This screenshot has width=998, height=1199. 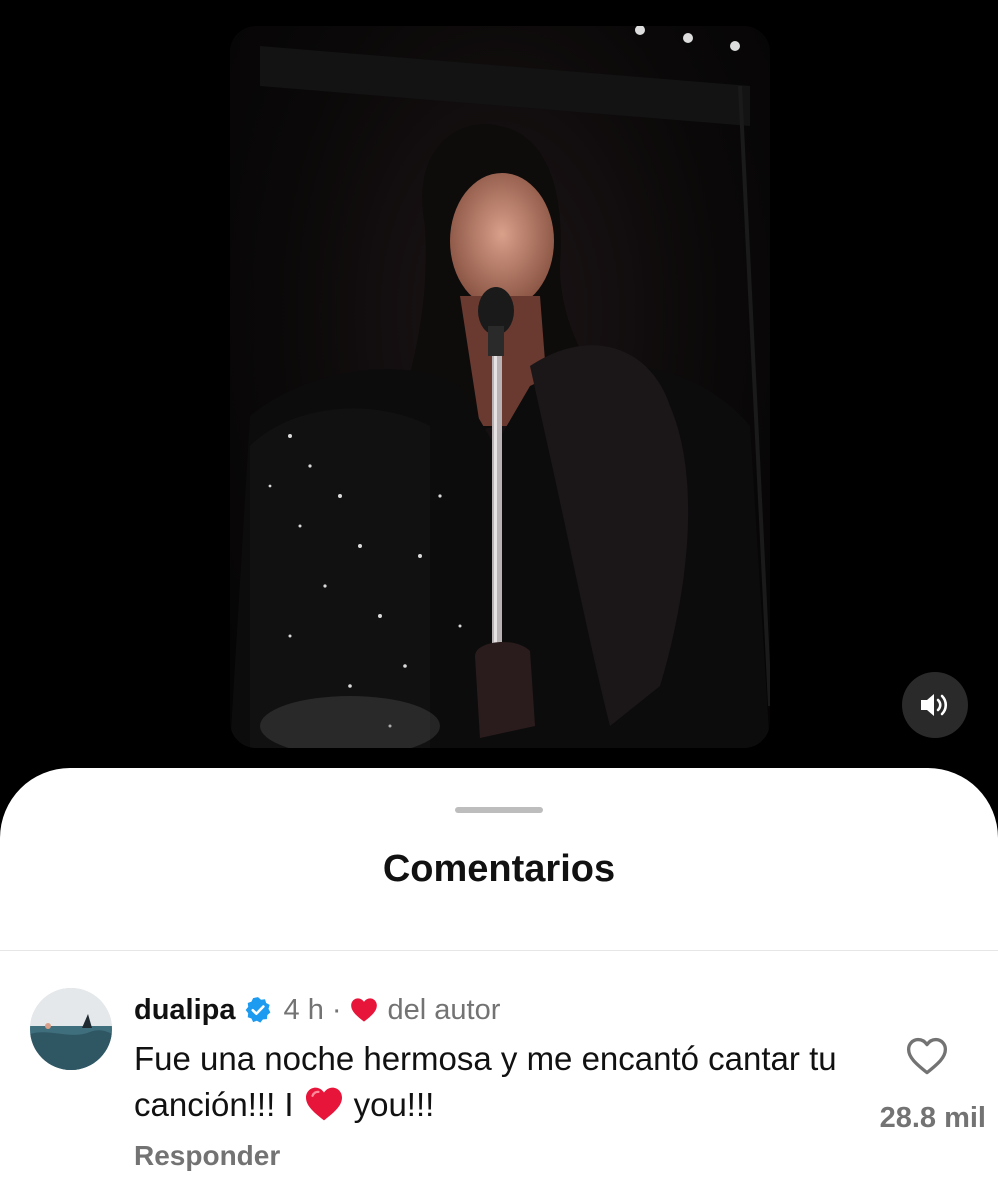 I want to click on comment-header: dualipa 4 h · del autor, so click(x=317, y=1010).